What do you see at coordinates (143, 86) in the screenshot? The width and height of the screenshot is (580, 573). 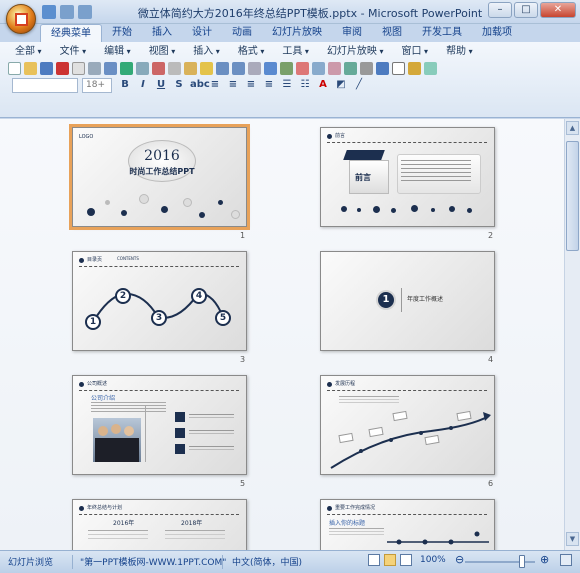 I see `italic-button: I` at bounding box center [143, 86].